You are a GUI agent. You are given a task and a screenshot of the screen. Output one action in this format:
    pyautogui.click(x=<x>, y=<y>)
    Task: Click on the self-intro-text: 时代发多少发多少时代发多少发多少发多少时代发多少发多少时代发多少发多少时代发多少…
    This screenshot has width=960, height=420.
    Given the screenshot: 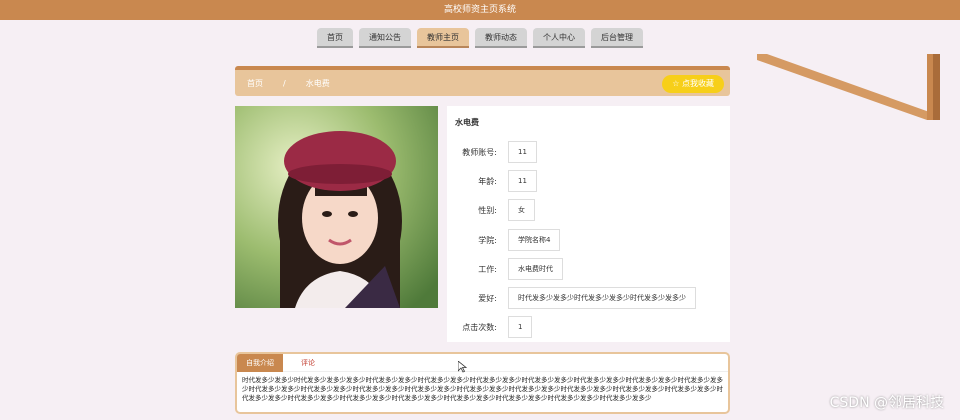 What is the action you would take?
    pyautogui.click(x=482, y=389)
    